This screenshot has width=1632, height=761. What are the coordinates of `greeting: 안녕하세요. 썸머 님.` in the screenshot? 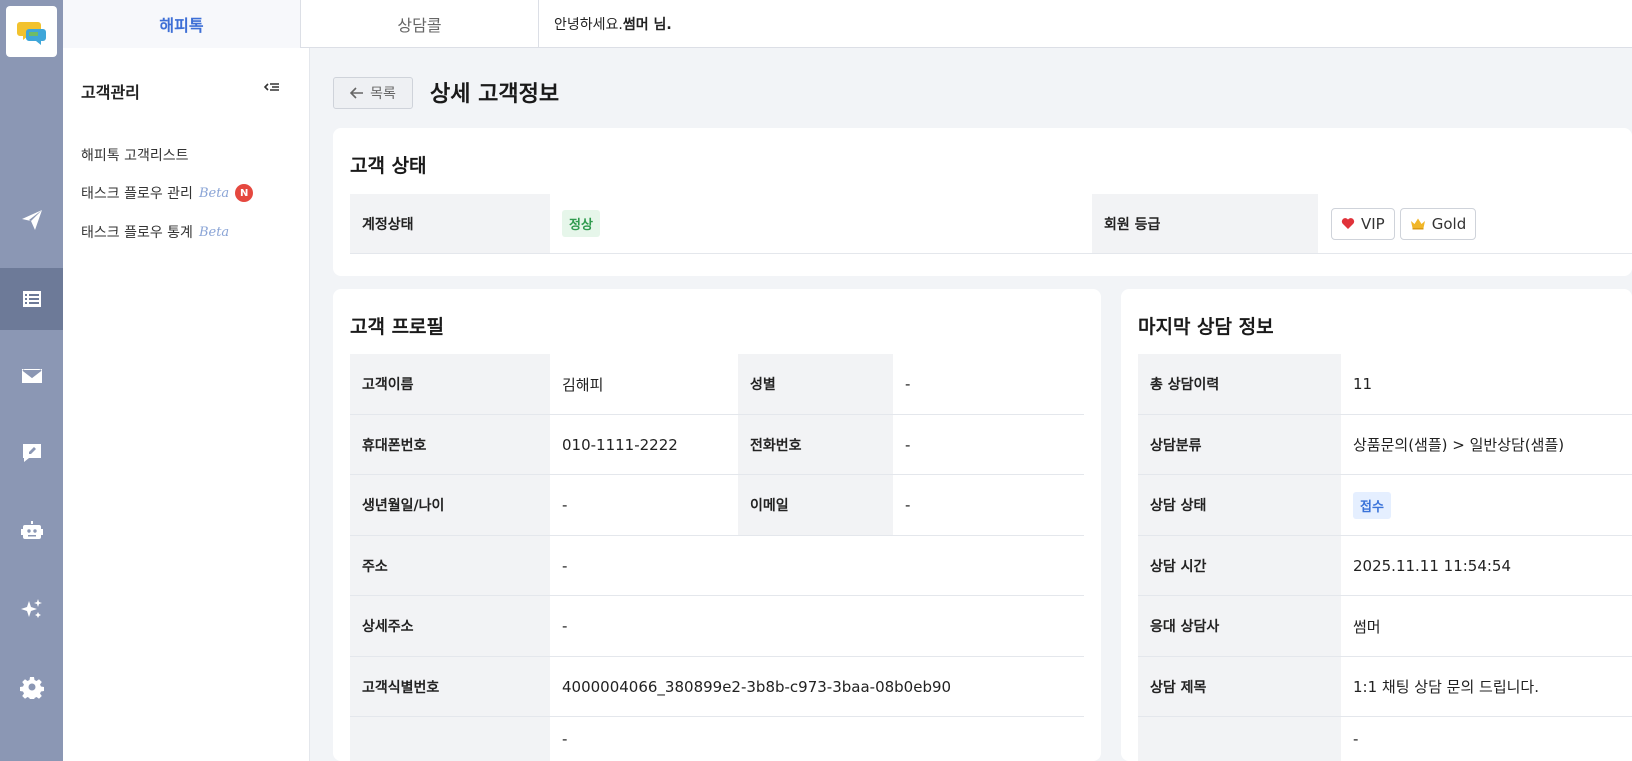 It's located at (613, 24).